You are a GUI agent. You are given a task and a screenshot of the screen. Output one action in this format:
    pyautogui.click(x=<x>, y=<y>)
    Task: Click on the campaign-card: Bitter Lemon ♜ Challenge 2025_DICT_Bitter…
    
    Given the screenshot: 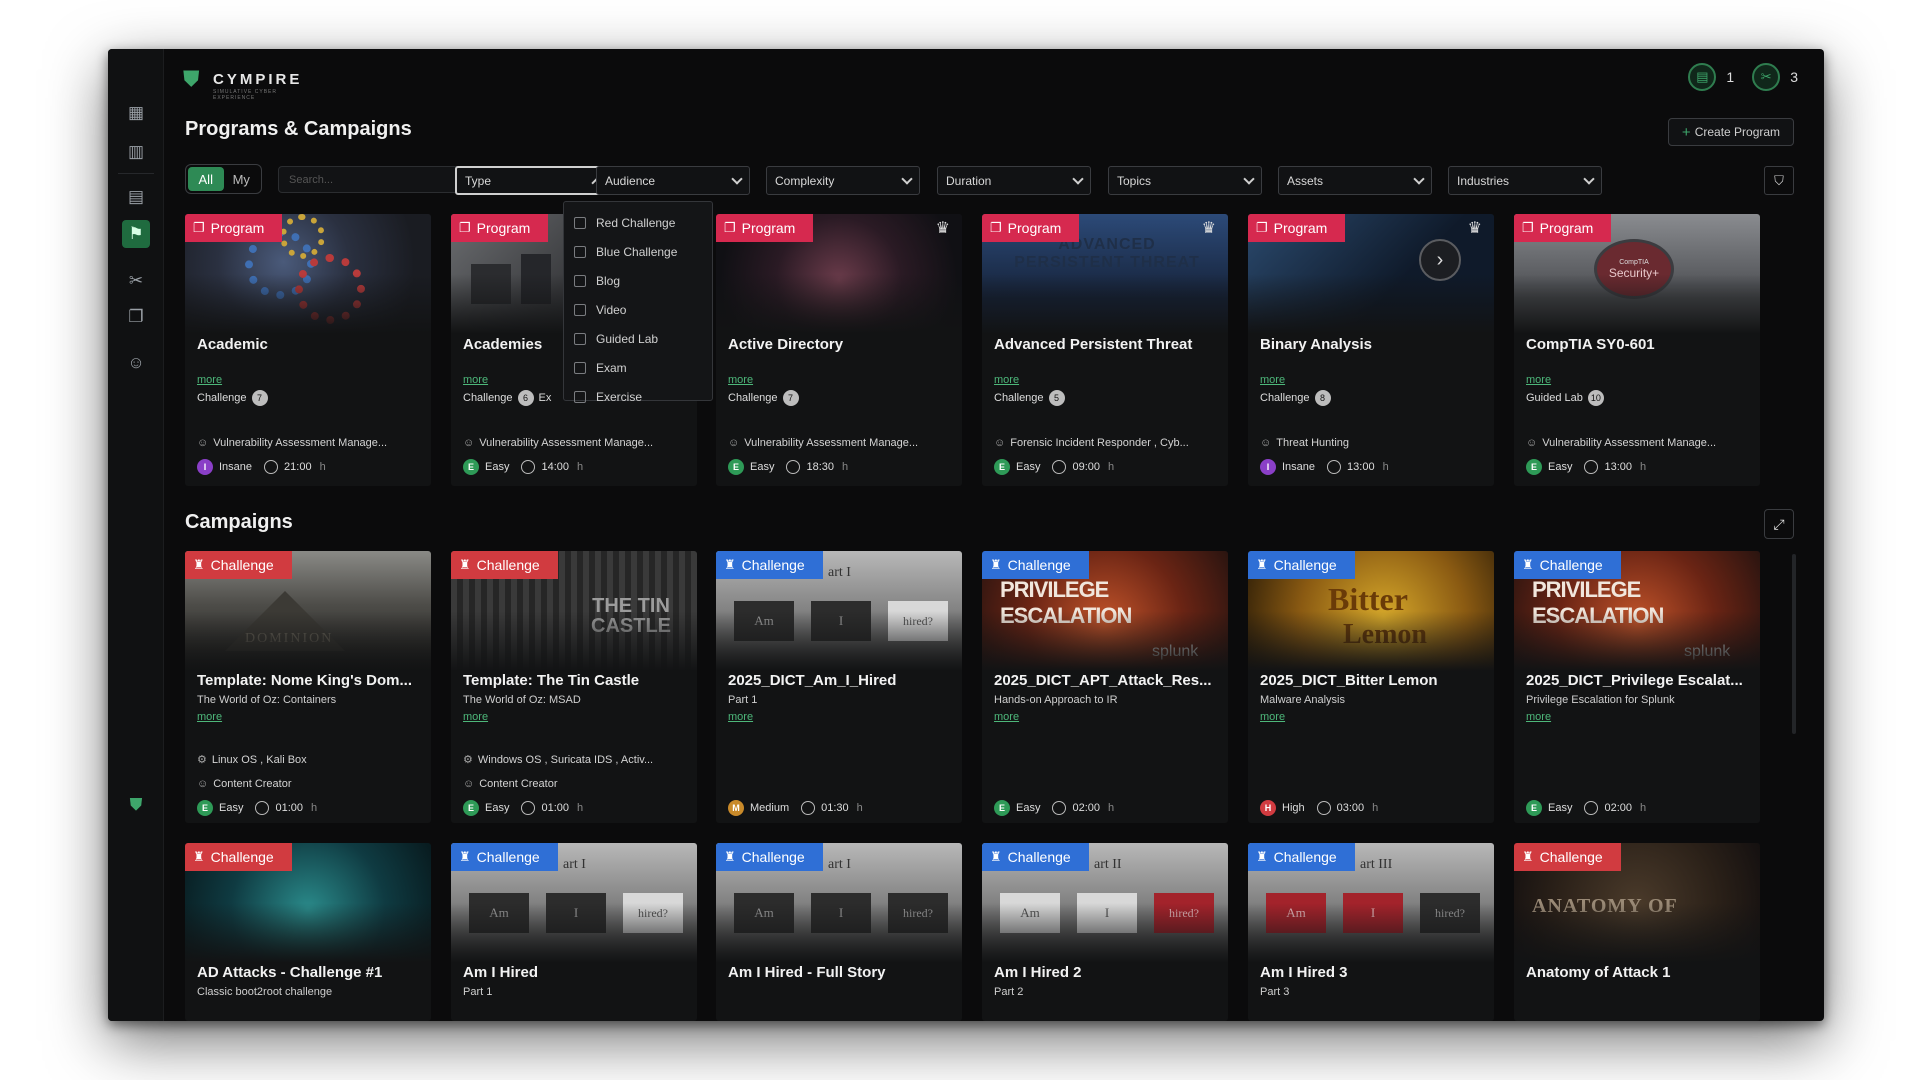 What is the action you would take?
    pyautogui.click(x=1371, y=687)
    